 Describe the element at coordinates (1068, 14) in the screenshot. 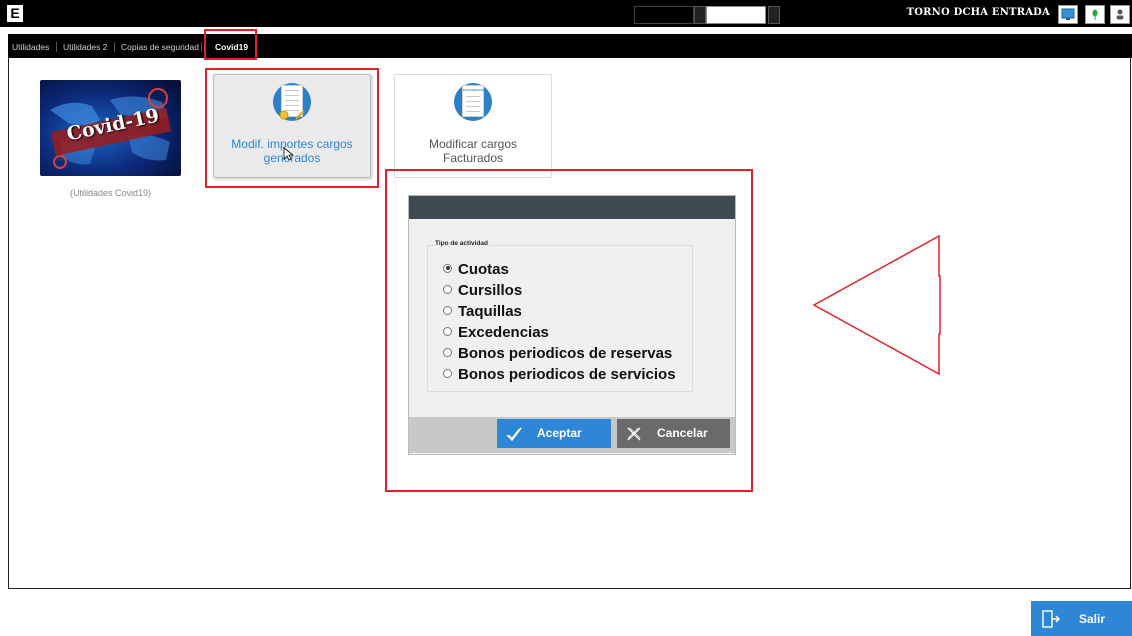

I see `monitor-icon` at that location.